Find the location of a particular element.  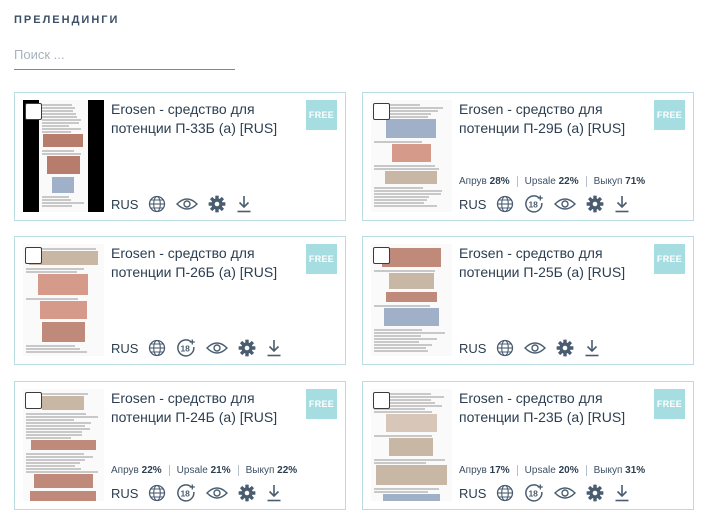

stat-value: 21% is located at coordinates (220, 470).